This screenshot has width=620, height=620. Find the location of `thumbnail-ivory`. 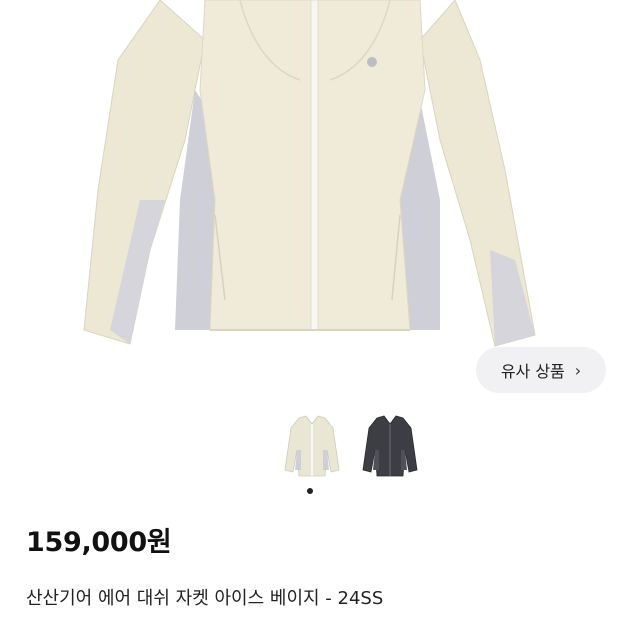

thumbnail-ivory is located at coordinates (312, 447).